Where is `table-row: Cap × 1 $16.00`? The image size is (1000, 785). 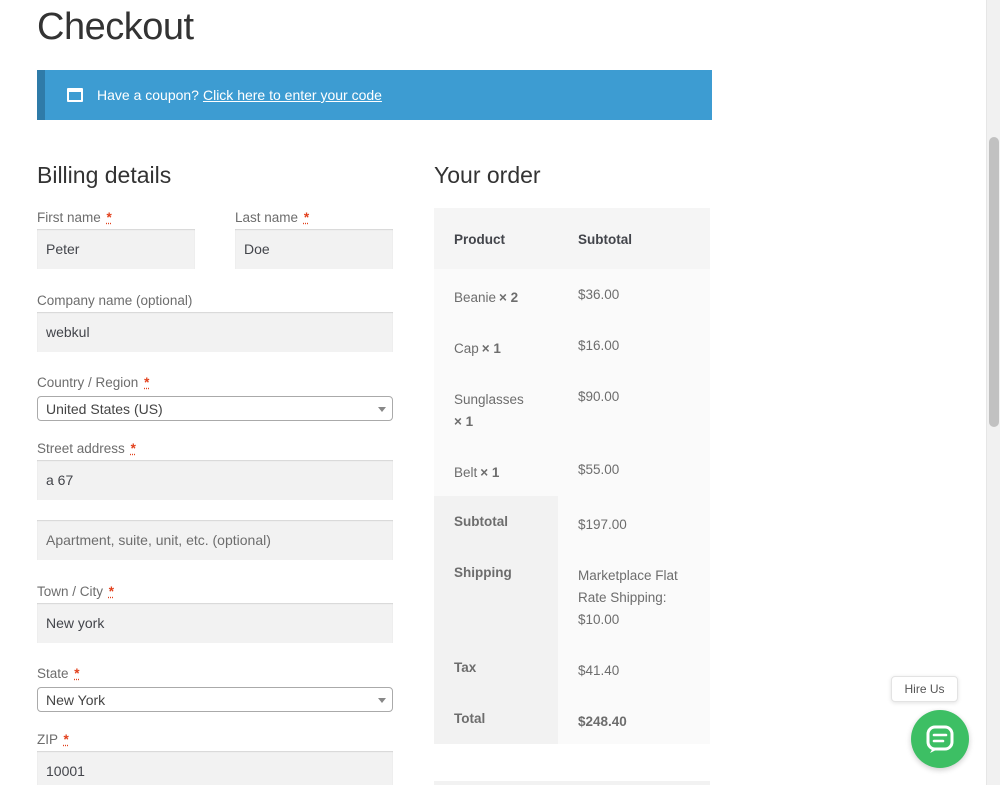 table-row: Cap × 1 $16.00 is located at coordinates (572, 345).